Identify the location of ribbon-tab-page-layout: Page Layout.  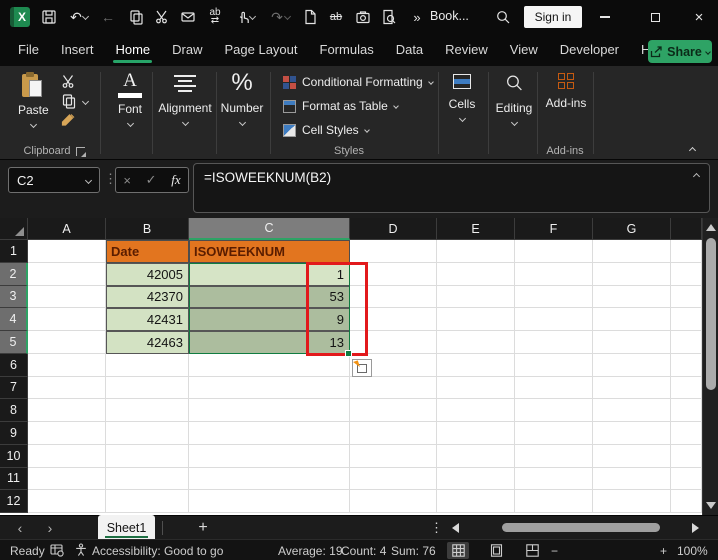
(261, 50).